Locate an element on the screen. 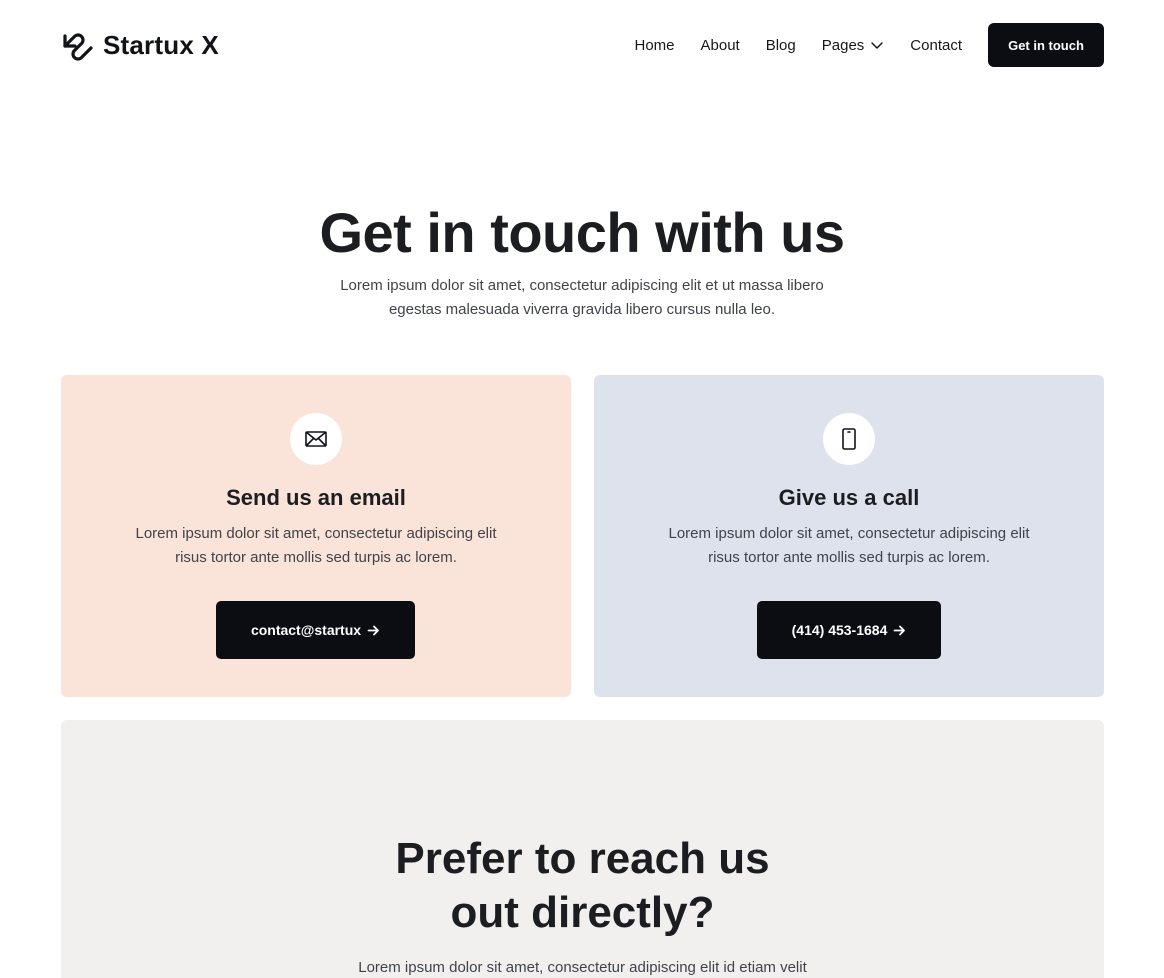 The image size is (1164, 978). call-button-label: (414) 453-1684 is located at coordinates (839, 630).